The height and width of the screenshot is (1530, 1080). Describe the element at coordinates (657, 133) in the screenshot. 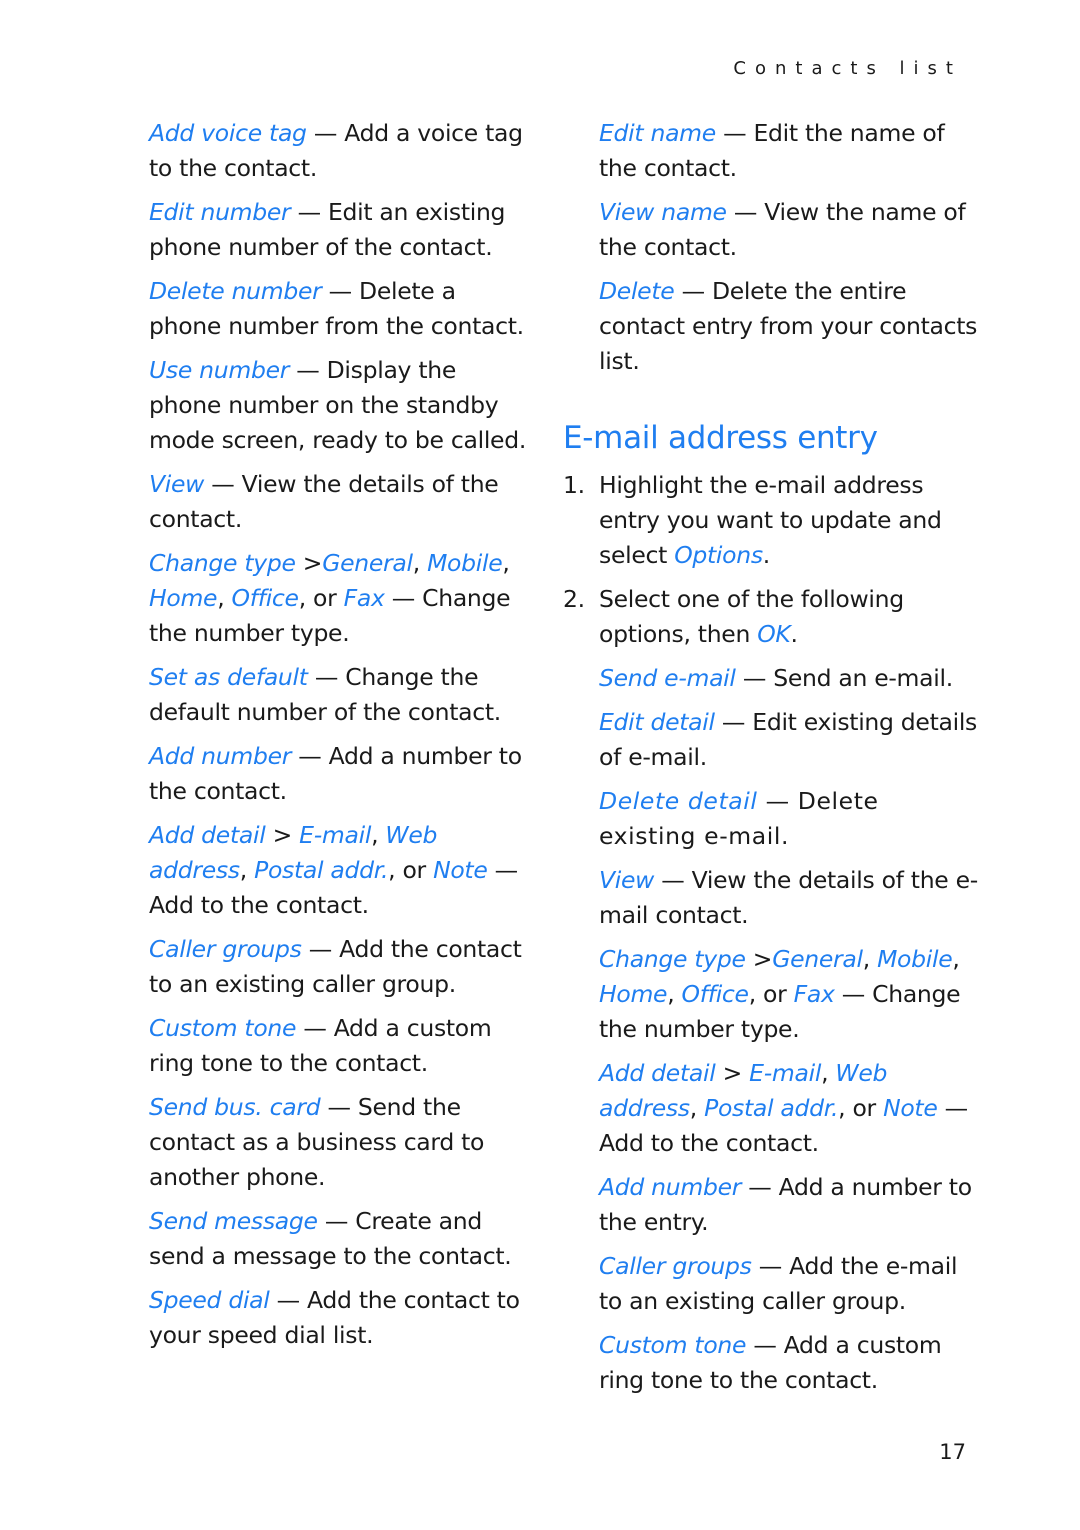

I see `option-term: Edit name` at that location.